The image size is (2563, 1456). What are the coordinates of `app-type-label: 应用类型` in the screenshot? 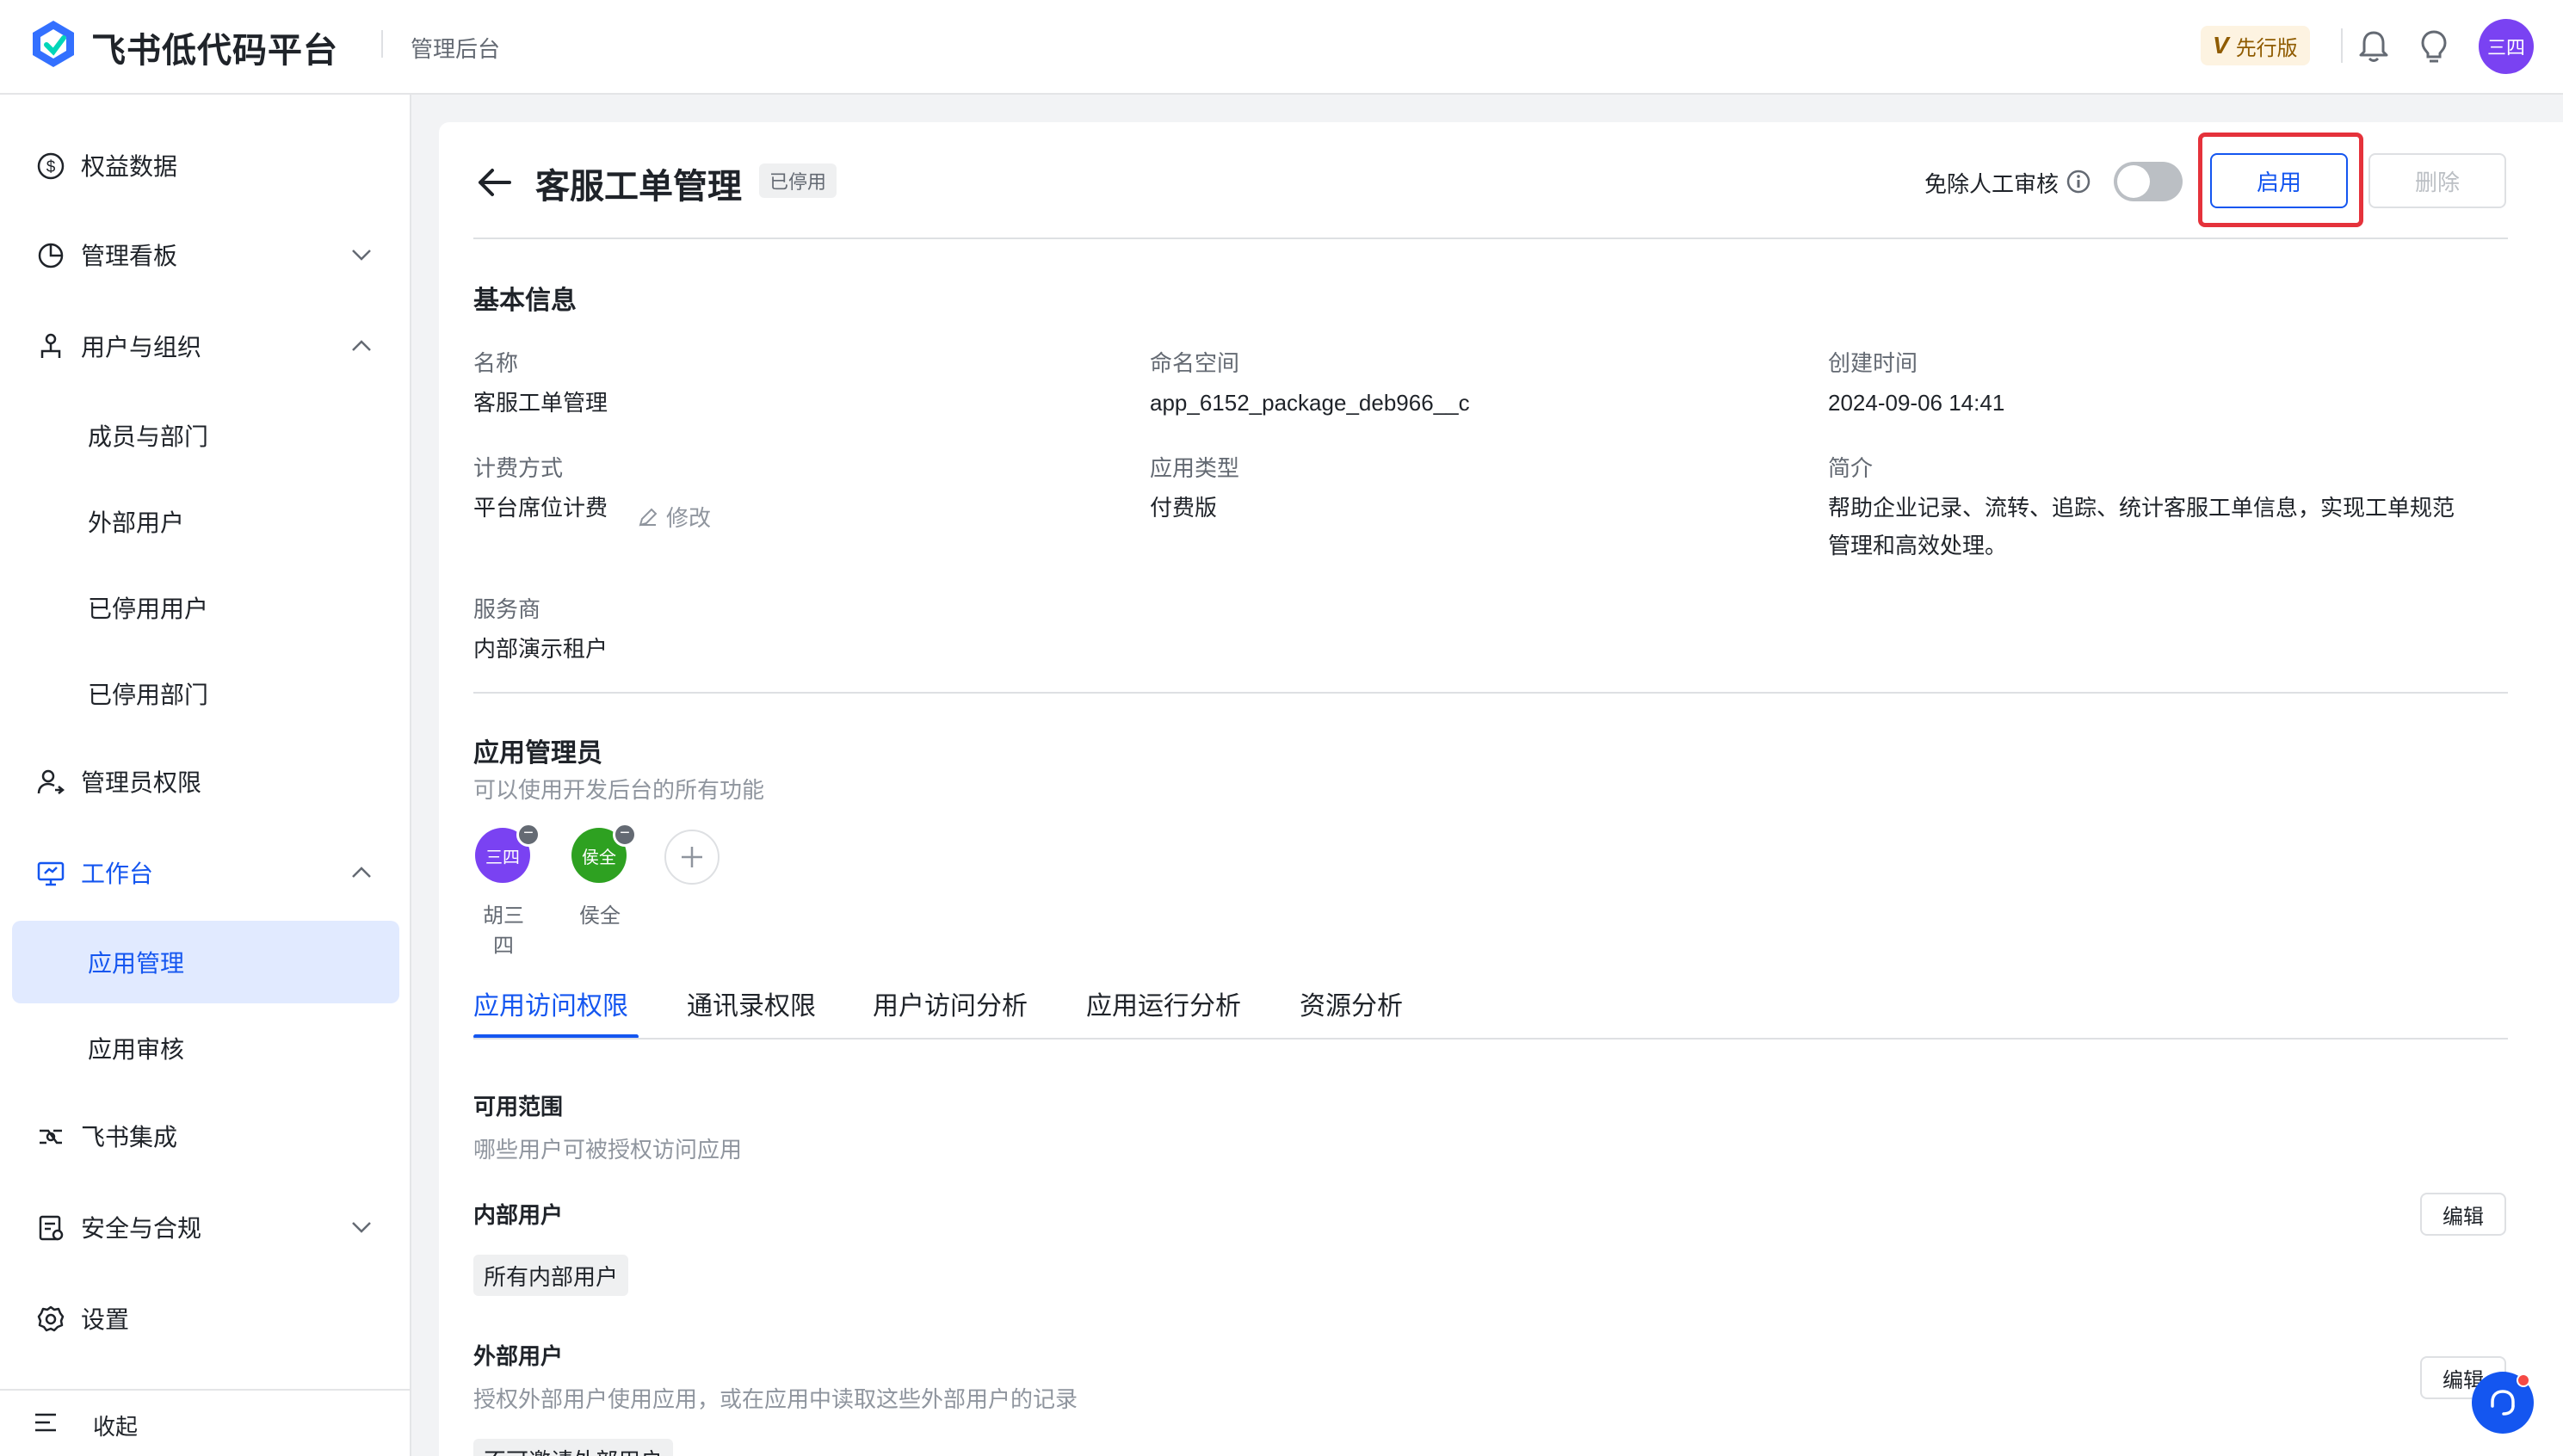 It's located at (1195, 468).